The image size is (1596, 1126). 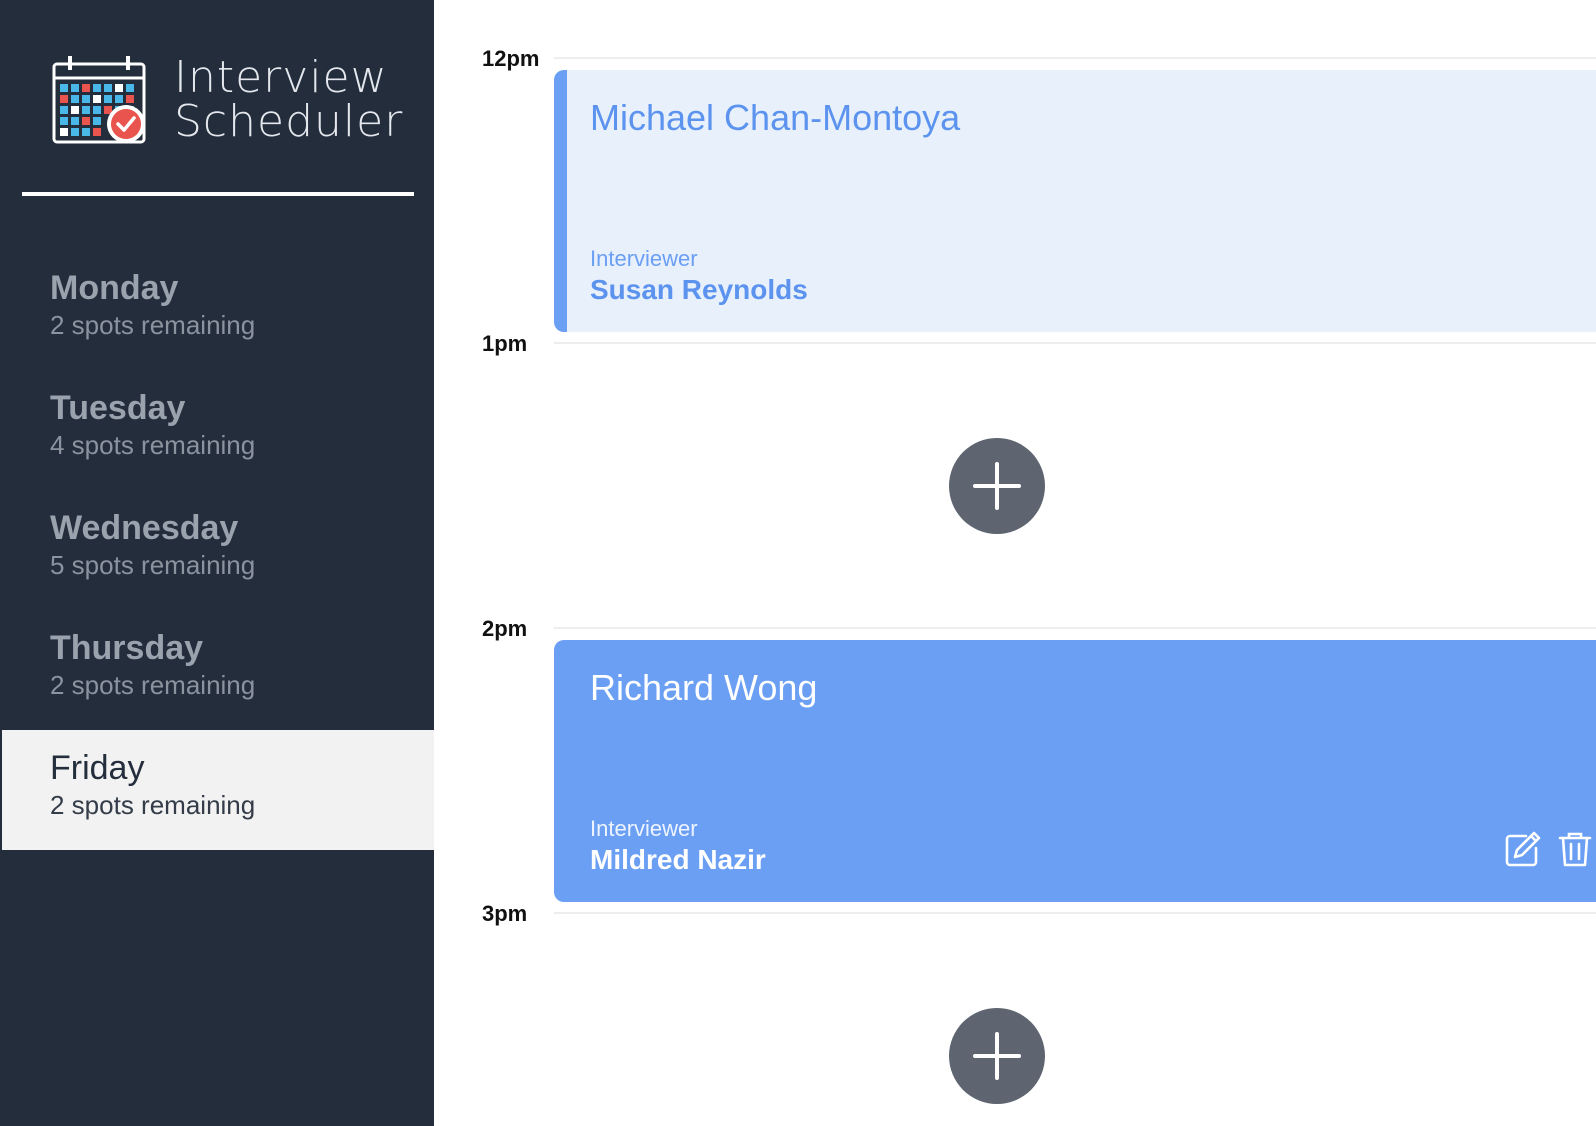 I want to click on hour-label-2pm: 2pm, so click(x=505, y=628).